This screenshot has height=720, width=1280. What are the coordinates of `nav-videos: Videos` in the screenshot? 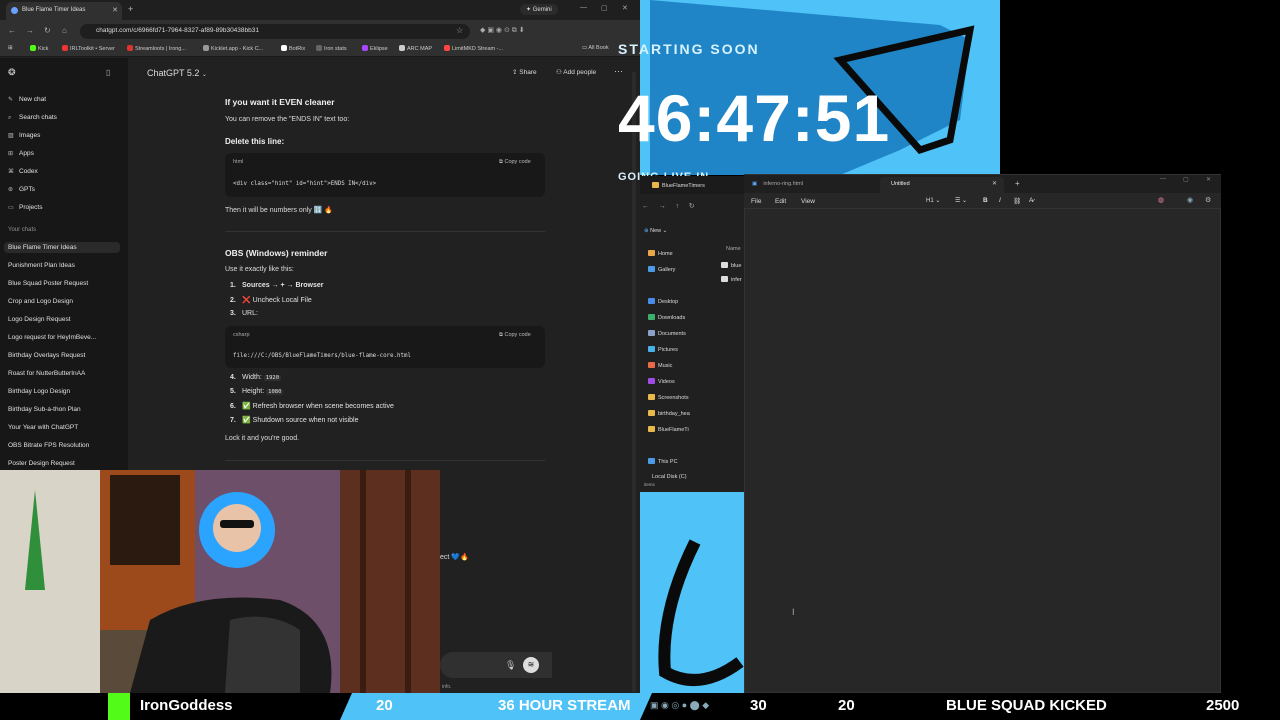 It's located at (661, 381).